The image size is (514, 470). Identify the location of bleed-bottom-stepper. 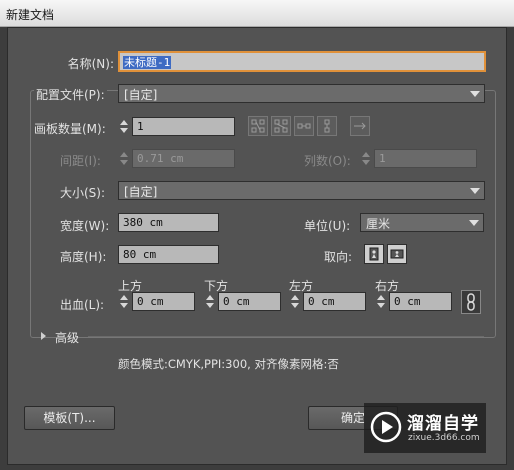
(210, 301).